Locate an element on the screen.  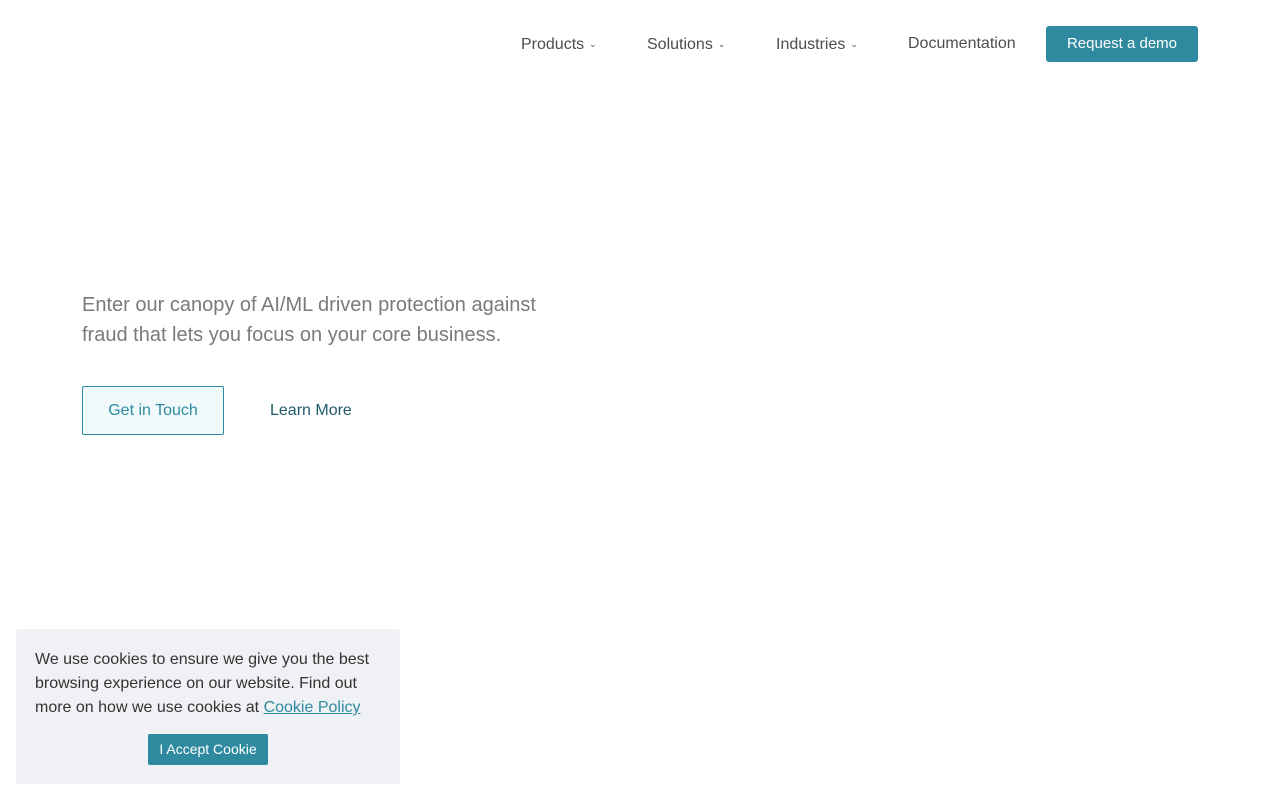
nav-item-label: Industries is located at coordinates (811, 44).